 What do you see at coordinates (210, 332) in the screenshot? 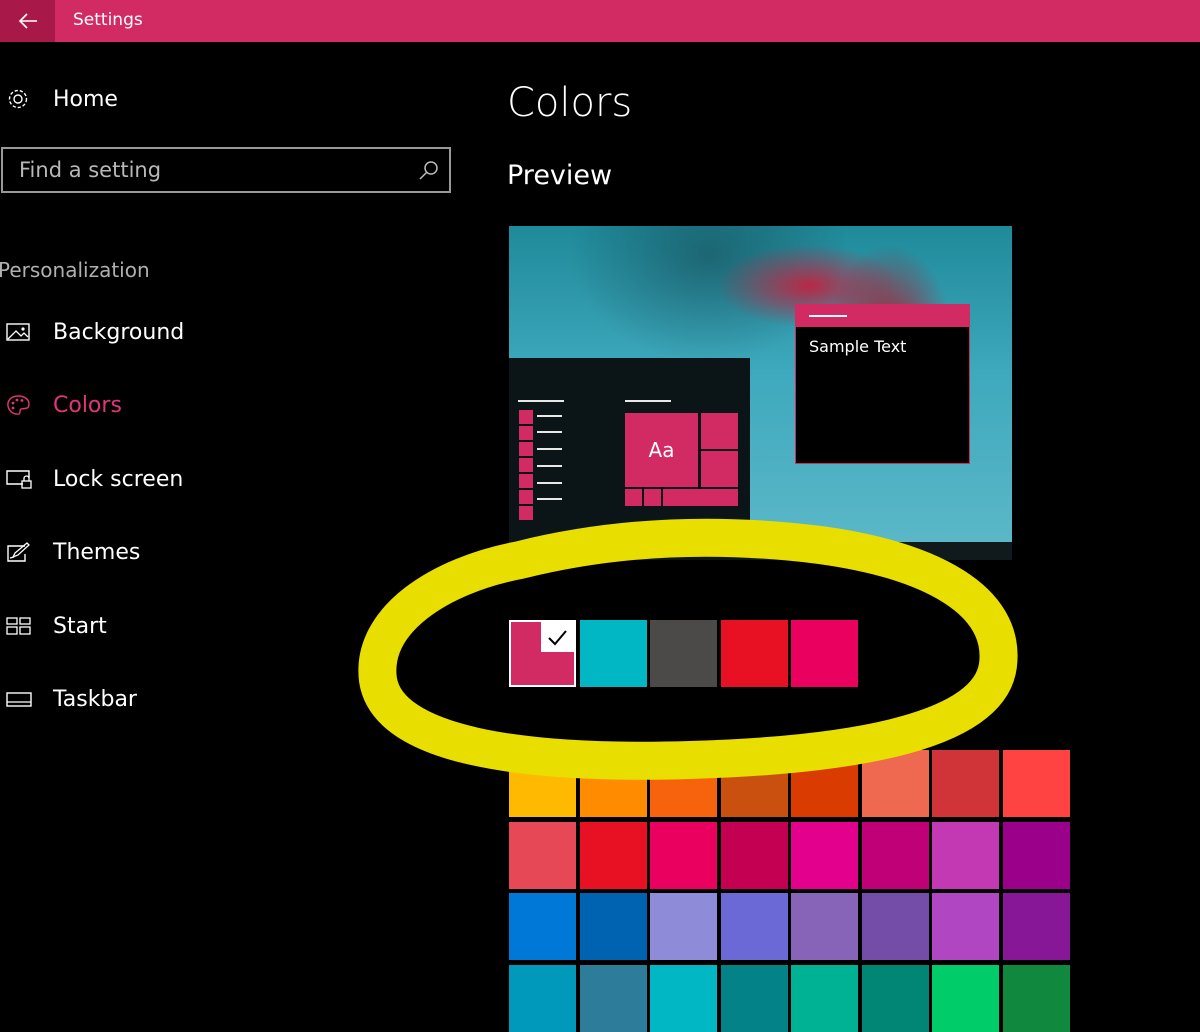
I see `sidebar-item-background: Background` at bounding box center [210, 332].